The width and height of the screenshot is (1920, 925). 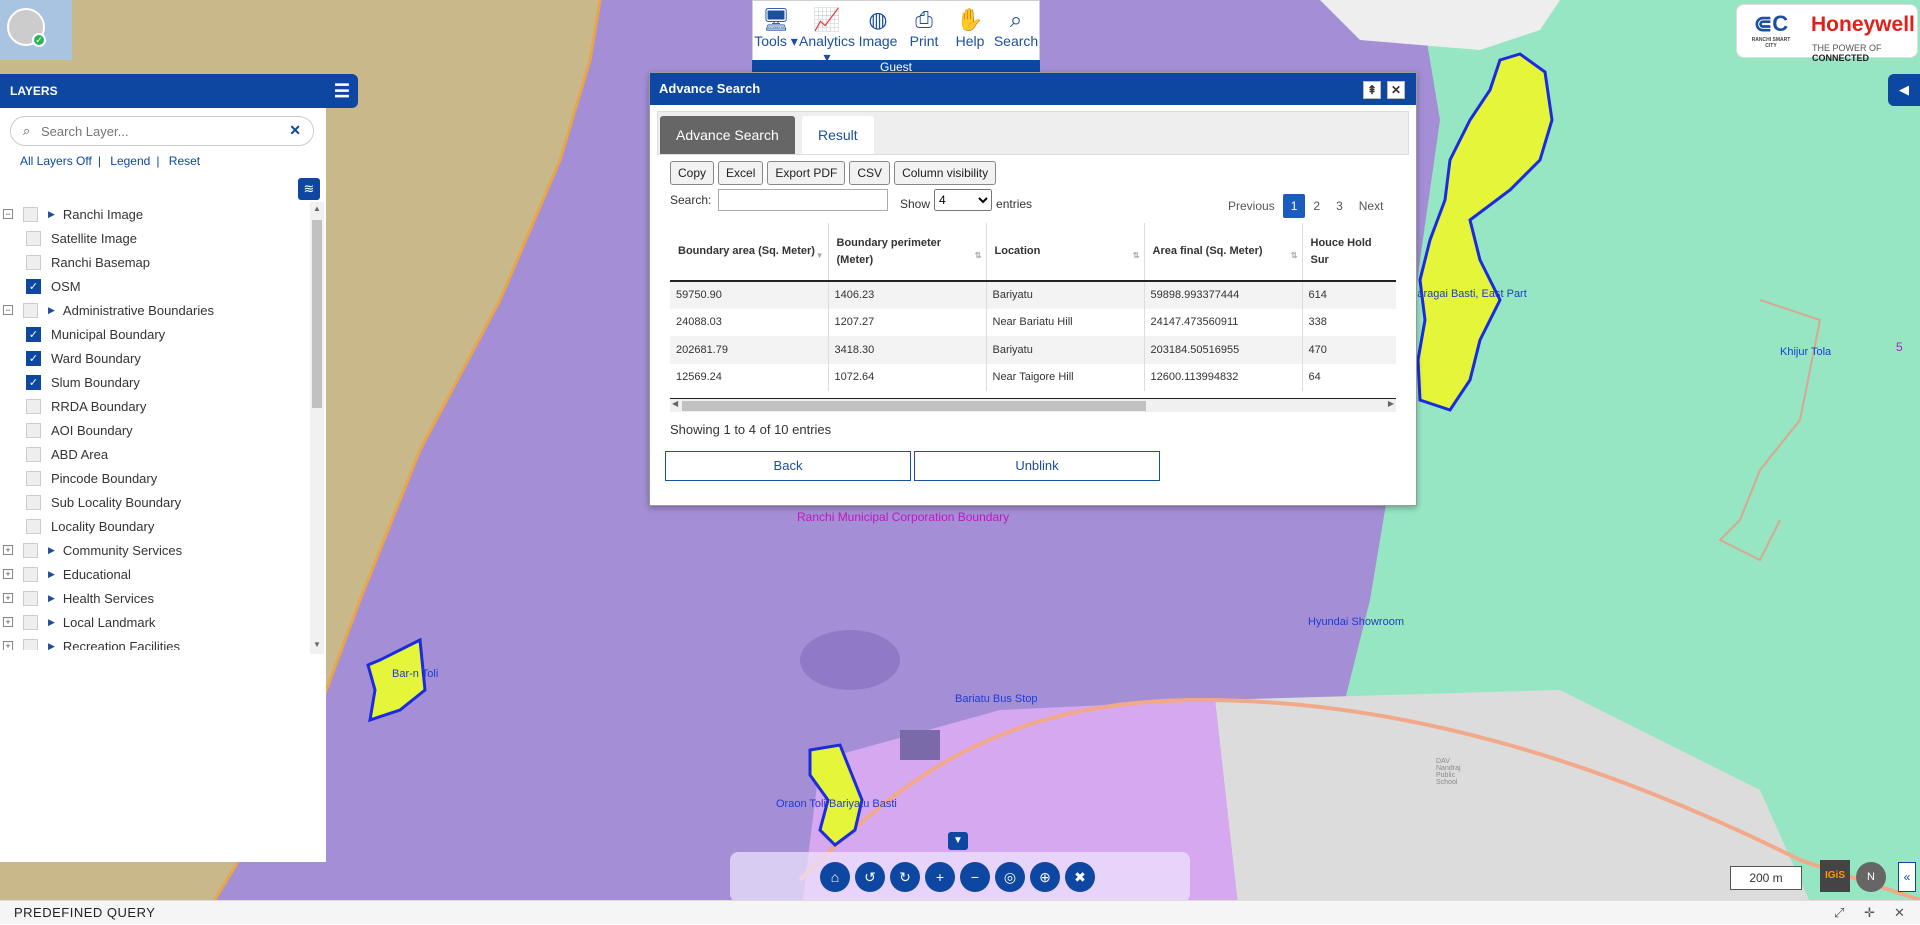 I want to click on csv-button: CSV, so click(x=870, y=173).